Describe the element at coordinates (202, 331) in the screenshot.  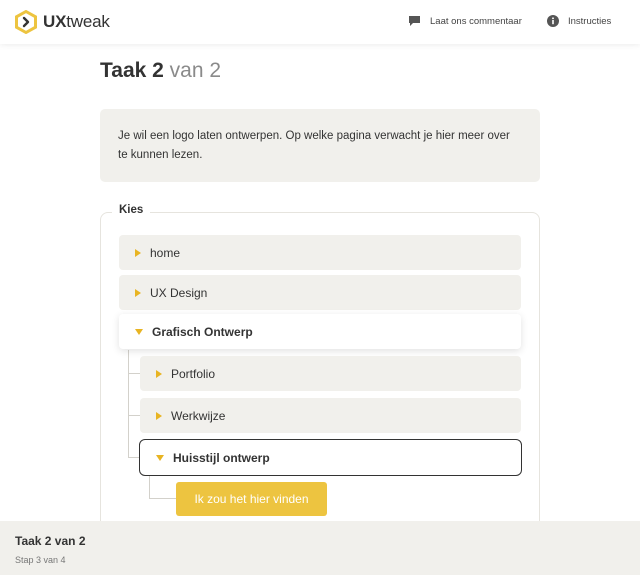
I see `tree-item-label: Grafisch Ontwerp` at that location.